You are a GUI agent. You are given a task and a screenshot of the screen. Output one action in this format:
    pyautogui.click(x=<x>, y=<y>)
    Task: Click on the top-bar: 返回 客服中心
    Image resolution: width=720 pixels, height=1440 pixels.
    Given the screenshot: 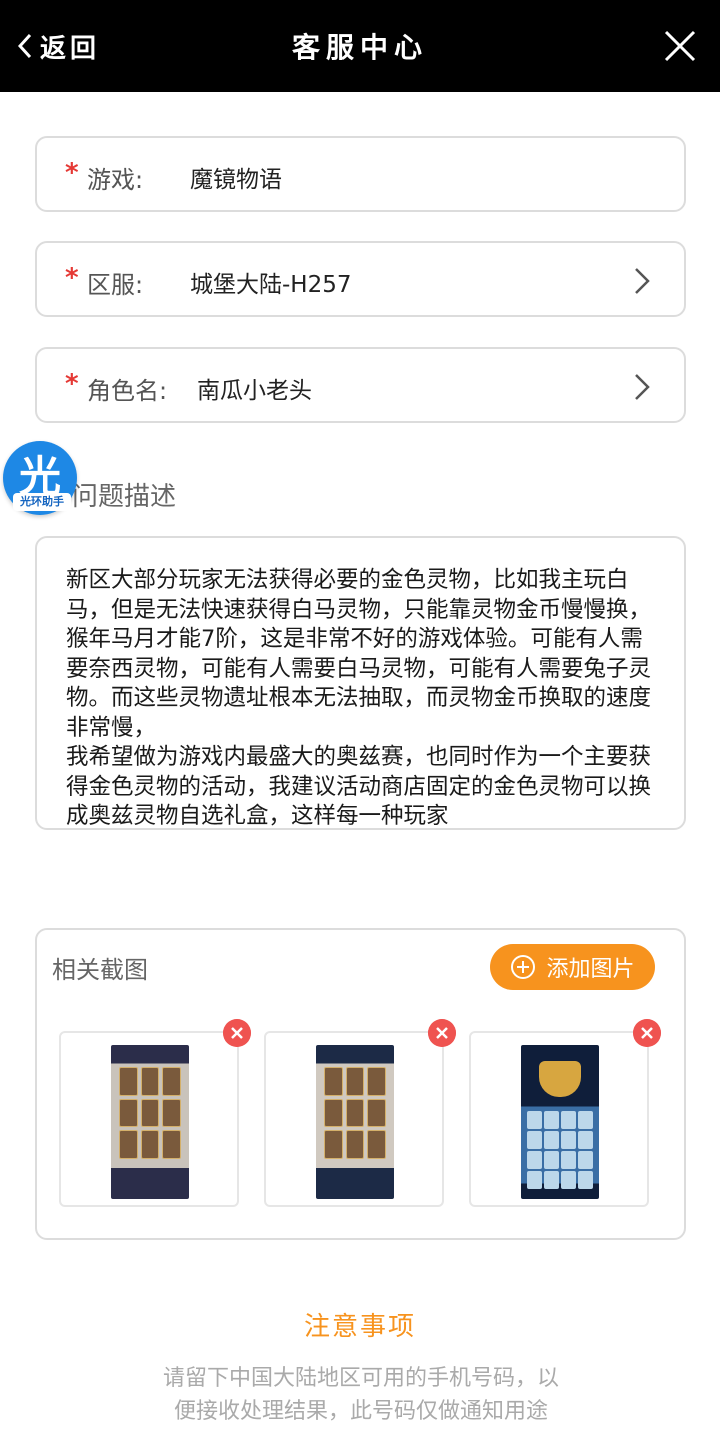 What is the action you would take?
    pyautogui.click(x=360, y=46)
    